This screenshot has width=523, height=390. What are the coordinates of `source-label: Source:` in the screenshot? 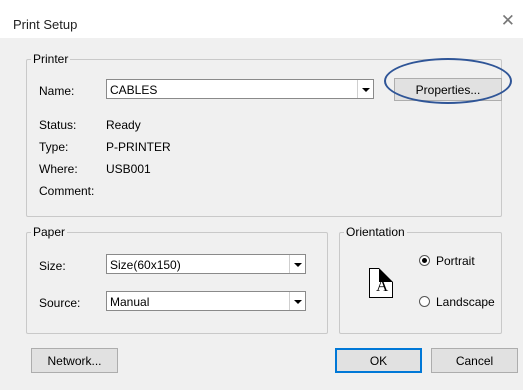 It's located at (60, 303).